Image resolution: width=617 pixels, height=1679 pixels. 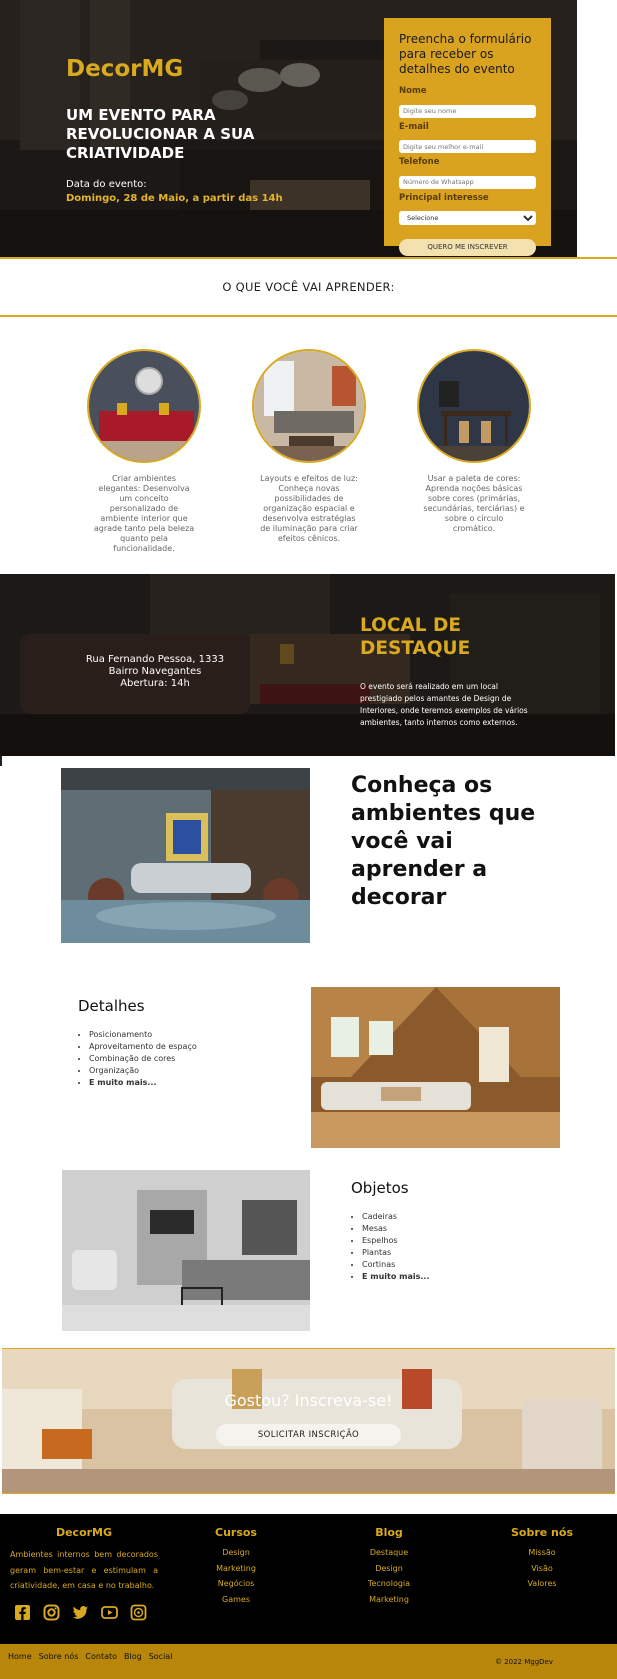 I want to click on card-image-color-room, so click(x=474, y=406).